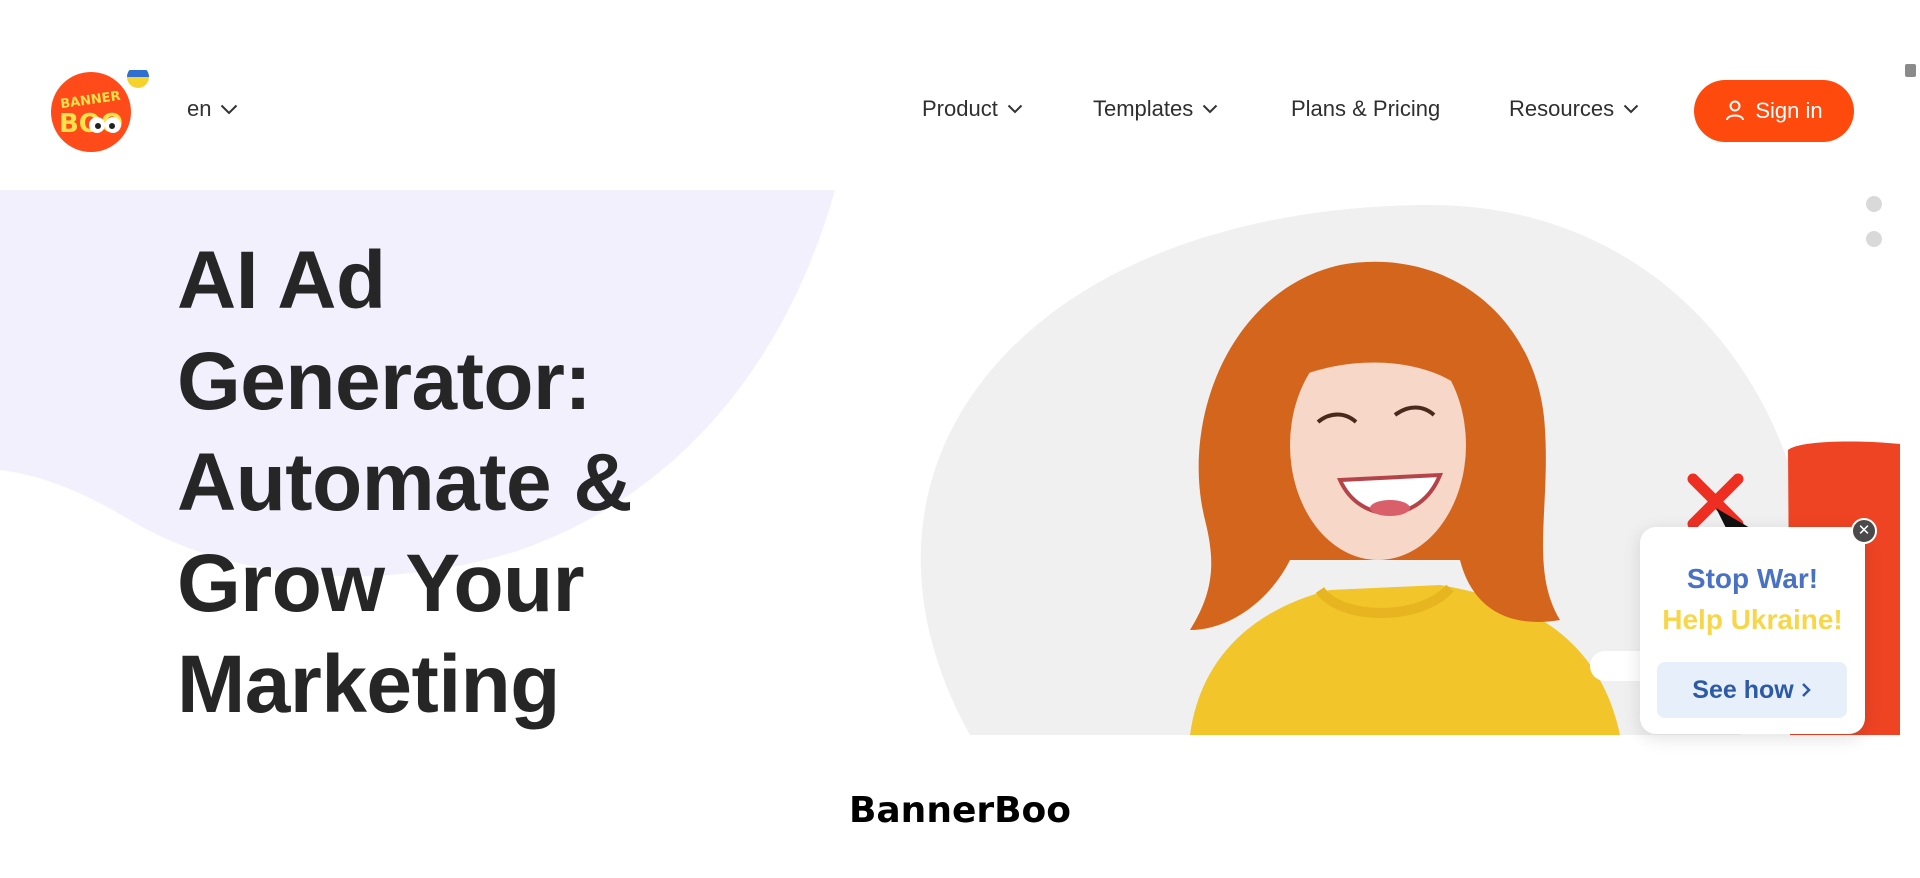 This screenshot has height=878, width=1920. I want to click on nav-plans-pricing-label: Plans & Pricing, so click(1366, 108).